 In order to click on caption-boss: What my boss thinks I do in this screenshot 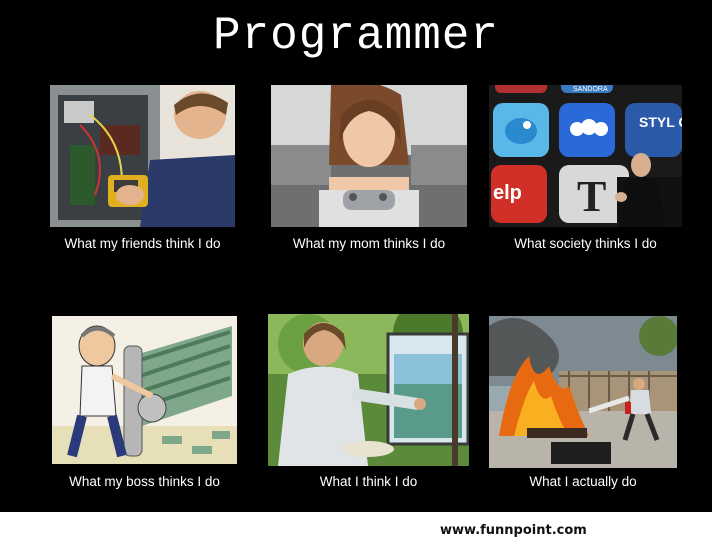, I will do `click(144, 481)`.